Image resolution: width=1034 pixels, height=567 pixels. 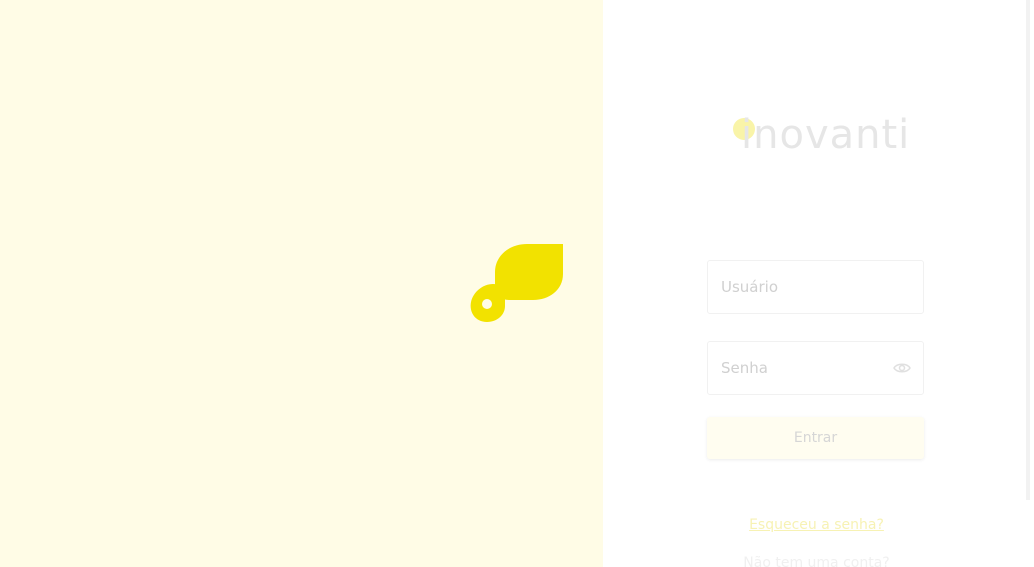 I want to click on brand-mark-icon, so click(x=516, y=283).